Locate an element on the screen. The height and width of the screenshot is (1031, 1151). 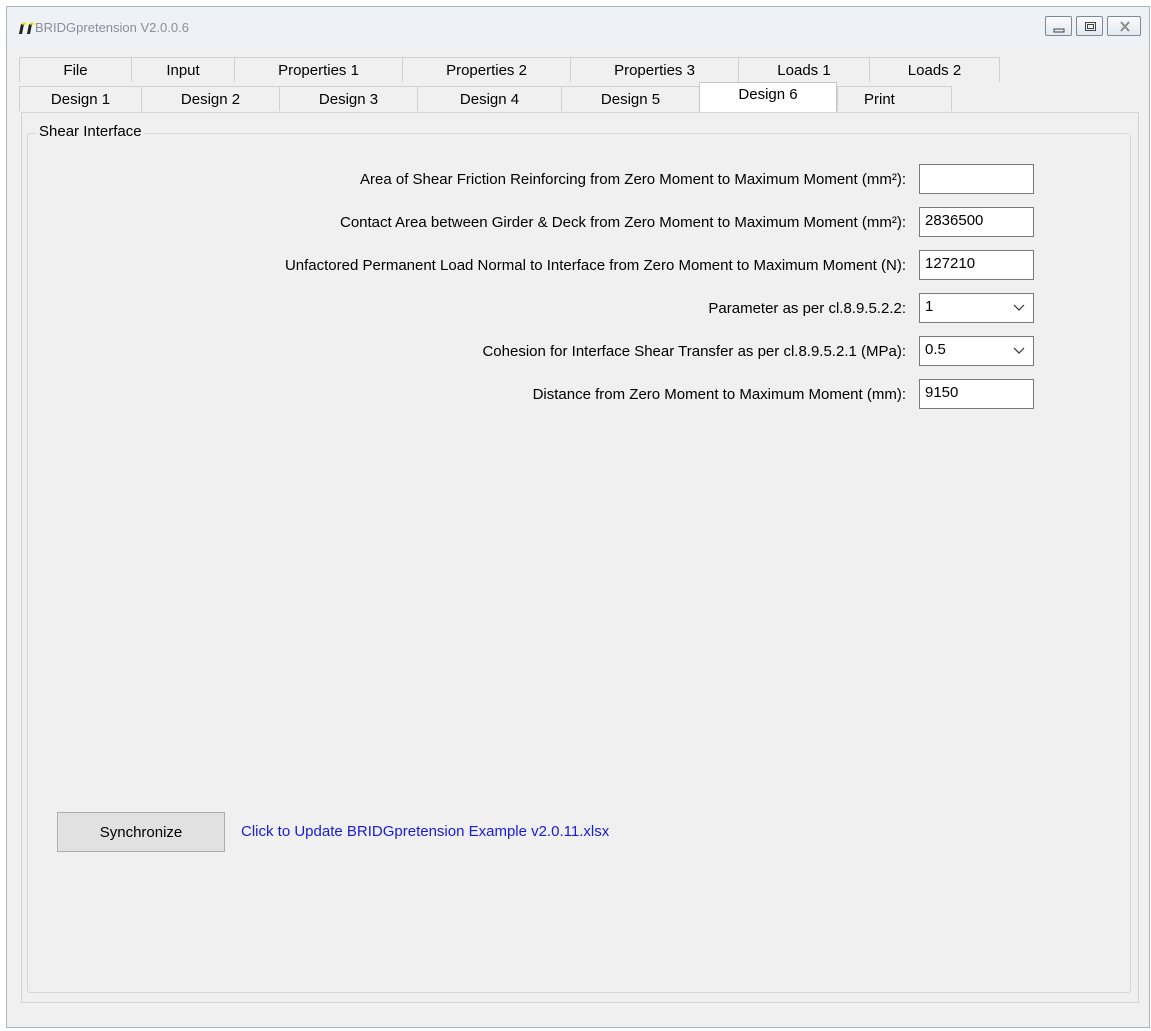
tab-design-4: Design 4 is located at coordinates (489, 98).